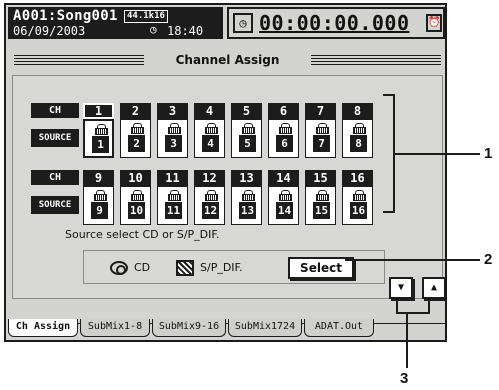  I want to click on cd-option-label: CD, so click(142, 267).